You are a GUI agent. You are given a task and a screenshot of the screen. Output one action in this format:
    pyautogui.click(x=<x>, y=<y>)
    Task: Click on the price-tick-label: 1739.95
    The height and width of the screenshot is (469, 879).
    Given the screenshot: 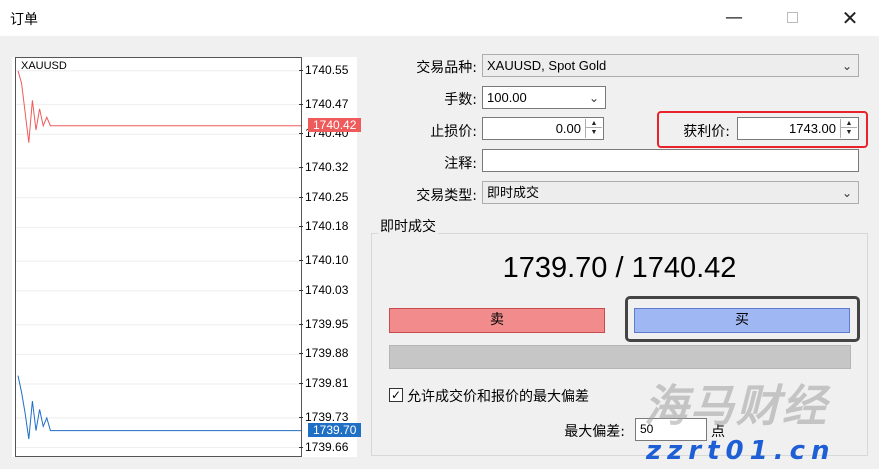 What is the action you would take?
    pyautogui.click(x=323, y=323)
    